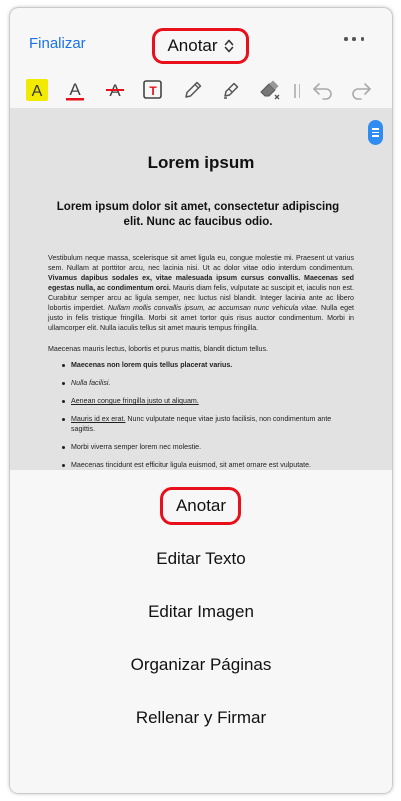 This screenshot has height=801, width=401. I want to click on menu-item-rellenar-firmar: Rellenar y Firmar, so click(201, 718).